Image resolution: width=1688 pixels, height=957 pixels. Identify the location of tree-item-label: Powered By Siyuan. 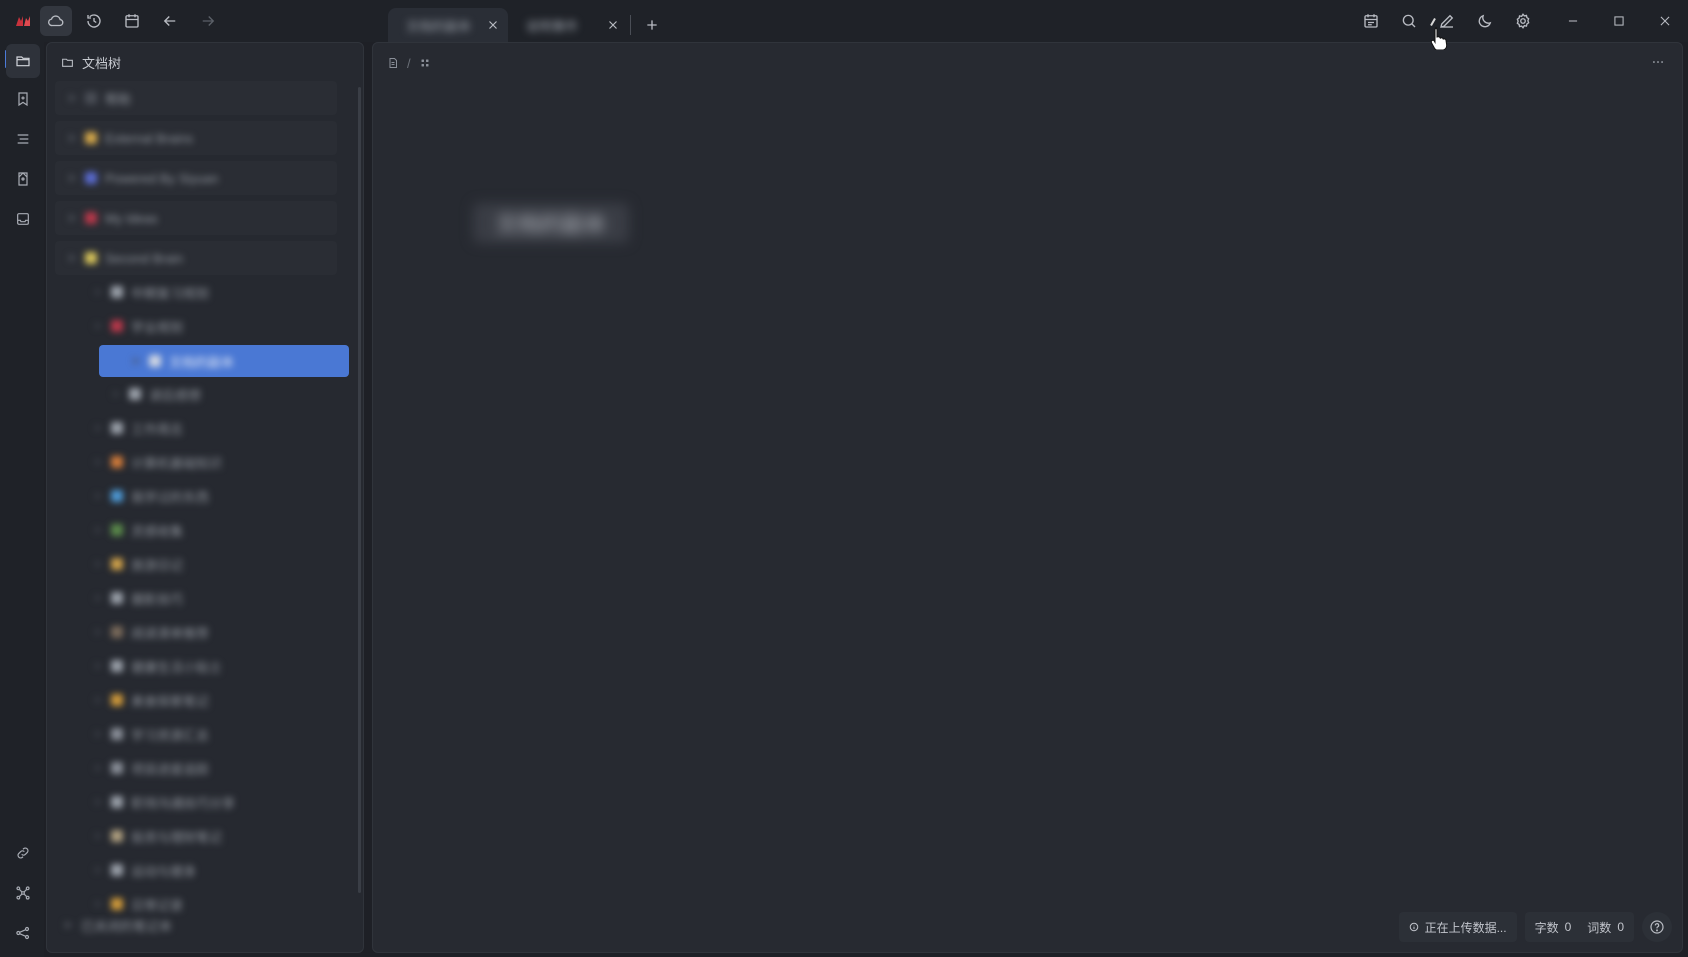
(162, 178).